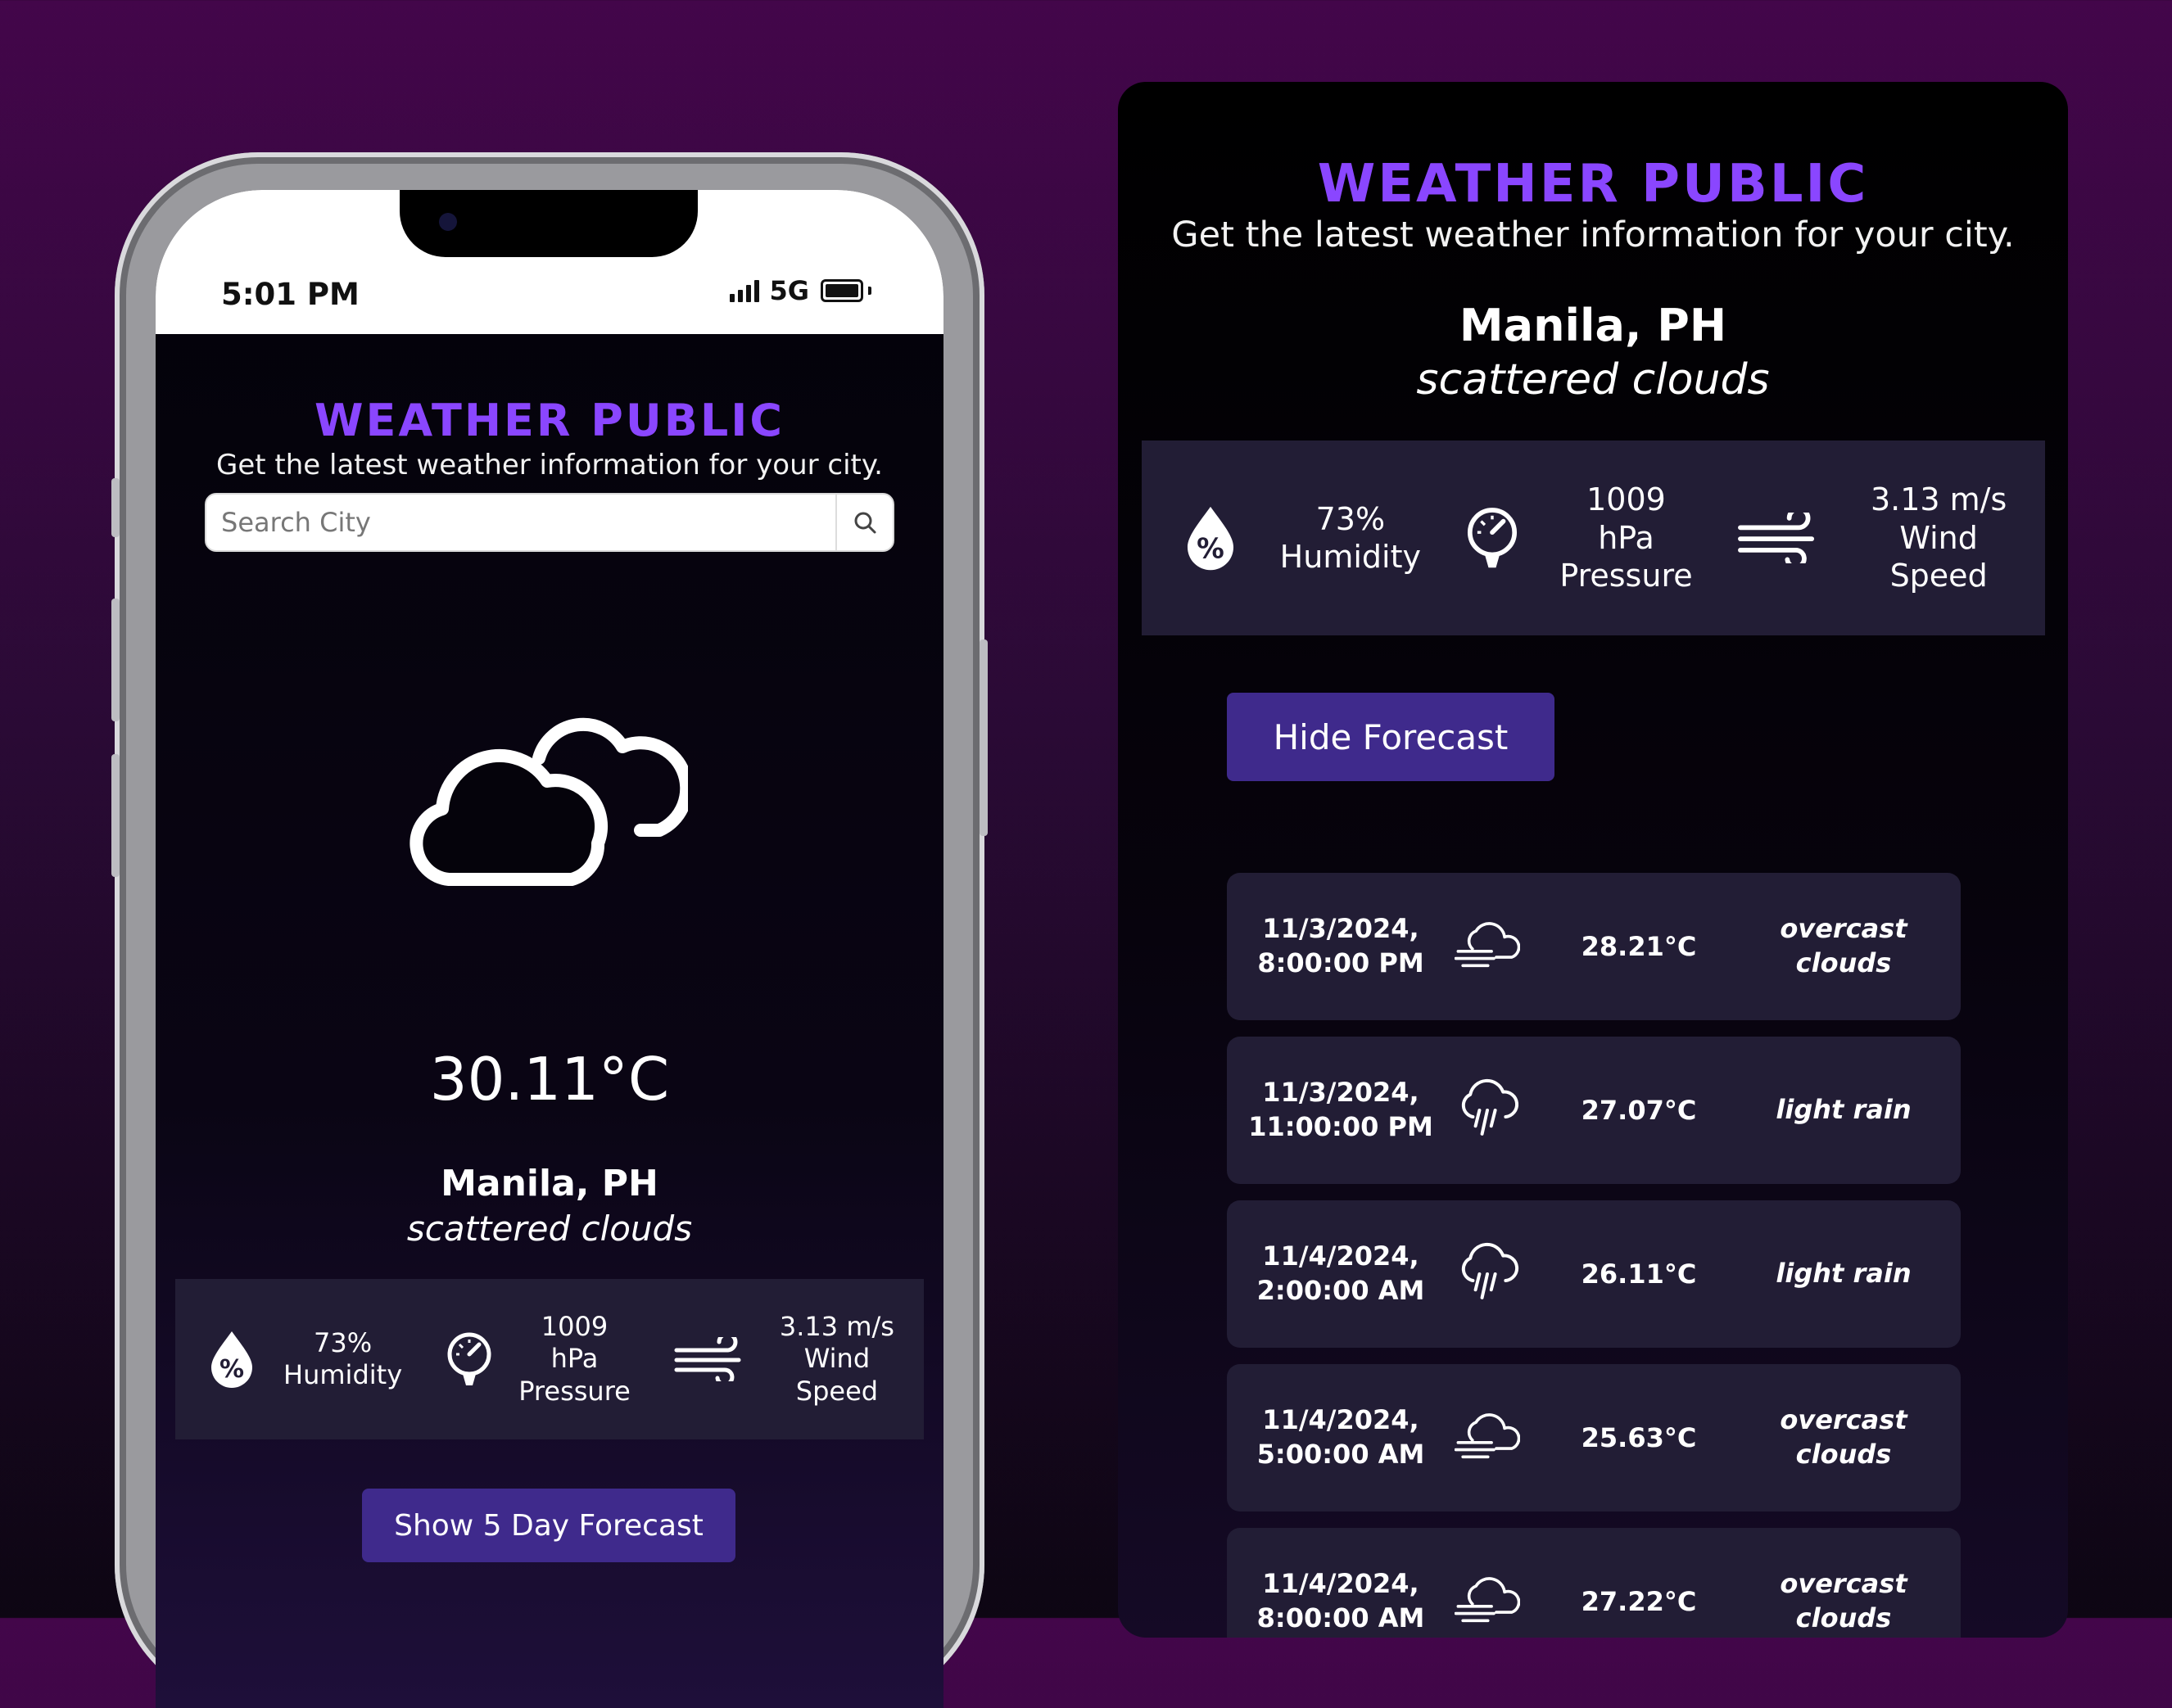 The height and width of the screenshot is (1708, 2172). I want to click on panel-city-name: Manila, PH, so click(1593, 325).